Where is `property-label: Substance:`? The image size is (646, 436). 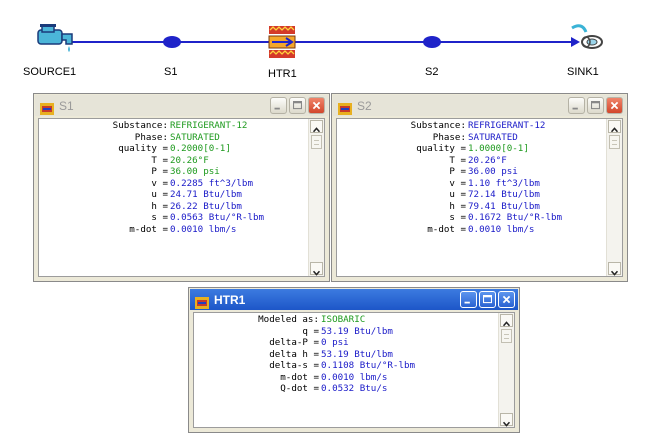 property-label: Substance: is located at coordinates (438, 125).